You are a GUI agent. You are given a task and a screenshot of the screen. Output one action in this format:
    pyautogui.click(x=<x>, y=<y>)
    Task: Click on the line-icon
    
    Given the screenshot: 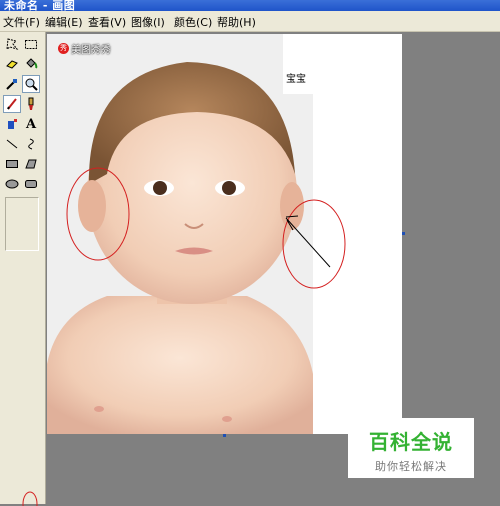 What is the action you would take?
    pyautogui.click(x=12, y=144)
    